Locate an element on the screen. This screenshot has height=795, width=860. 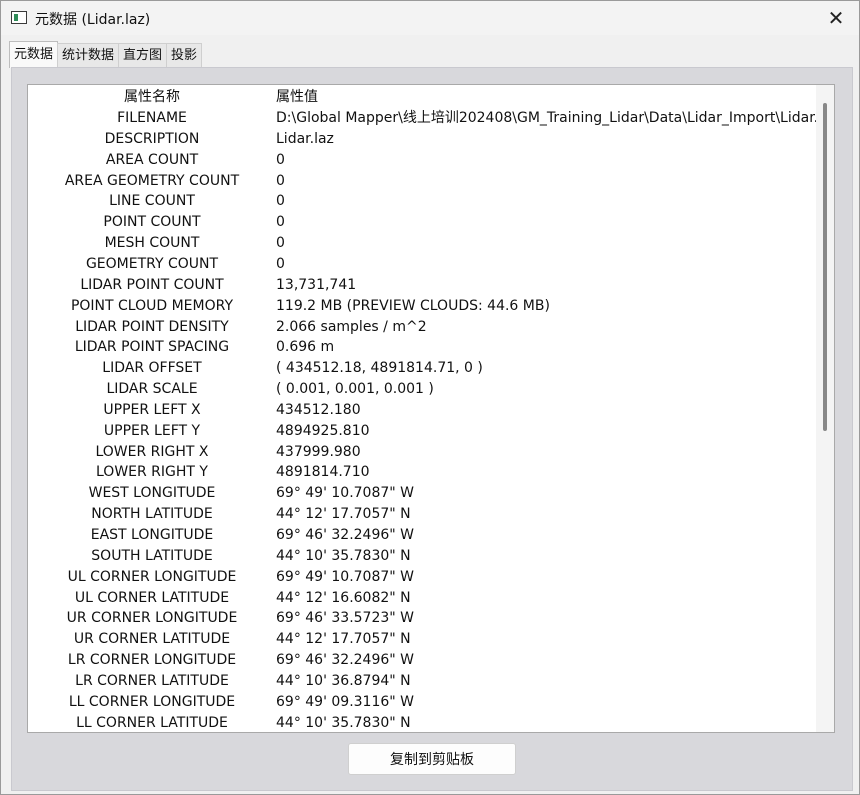
property-name: DESCRIPTION is located at coordinates (152, 138).